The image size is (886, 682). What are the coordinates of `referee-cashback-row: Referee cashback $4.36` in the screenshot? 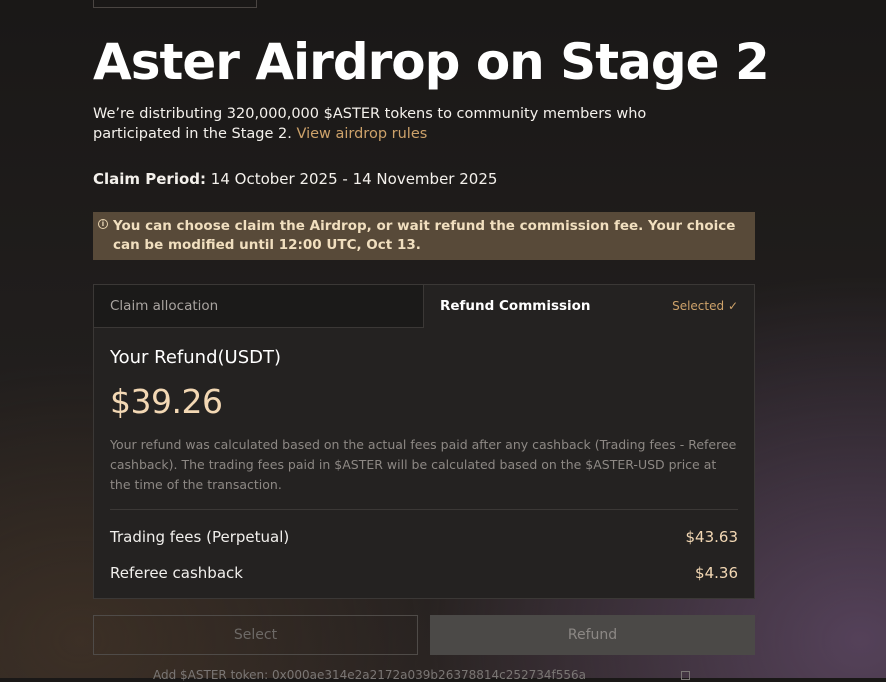 It's located at (424, 573).